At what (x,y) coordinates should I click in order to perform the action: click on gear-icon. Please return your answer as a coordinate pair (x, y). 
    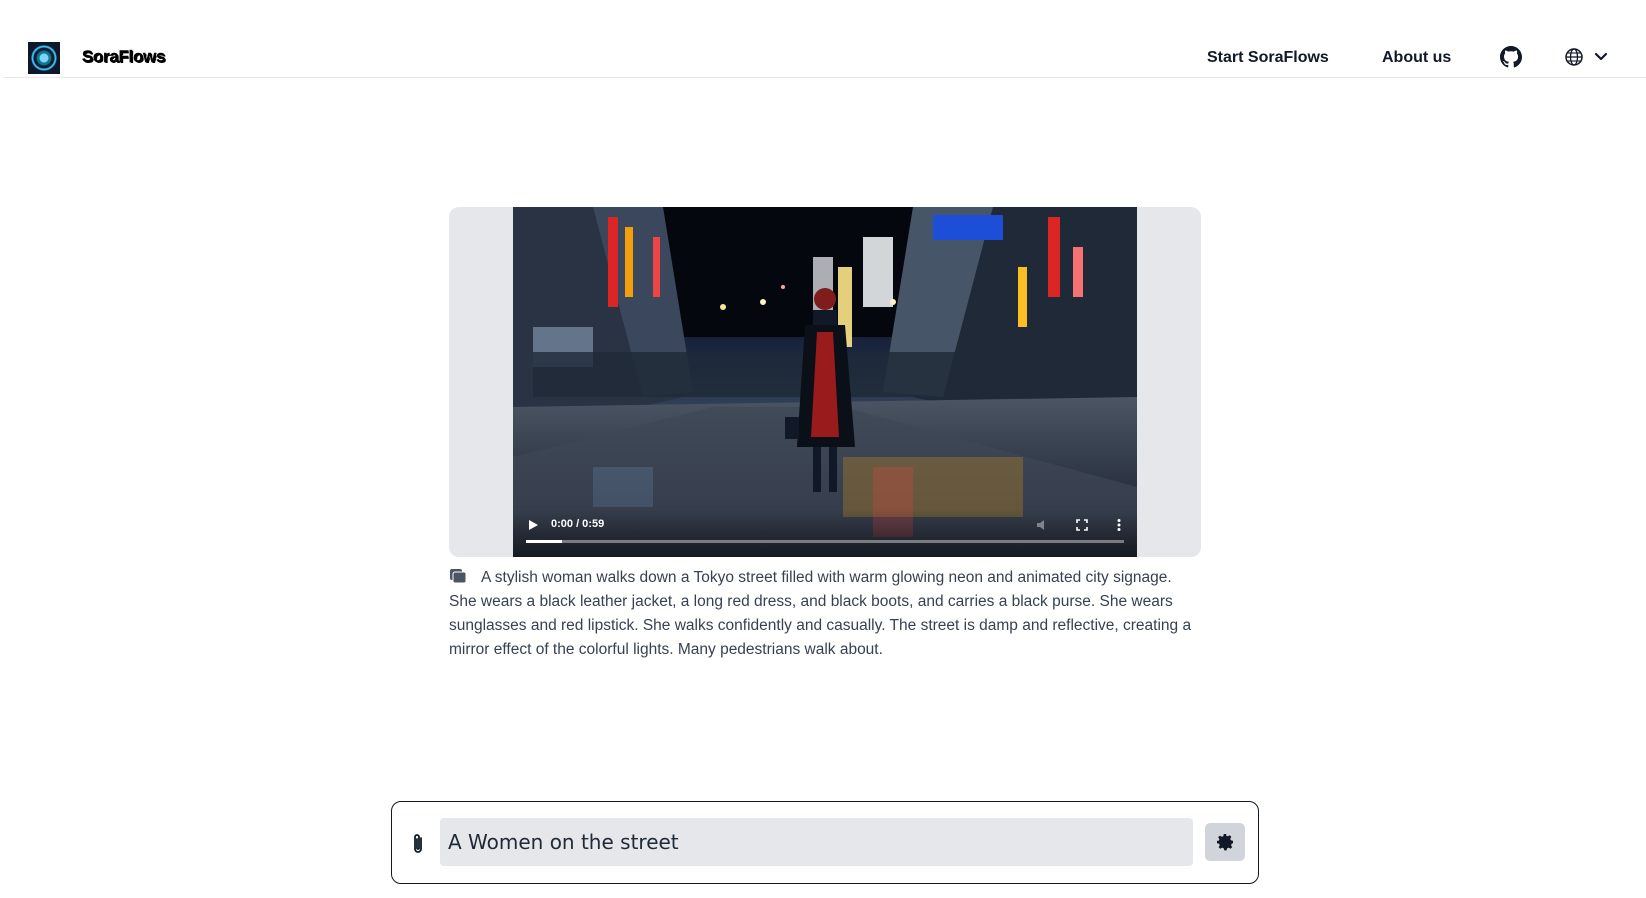
    Looking at the image, I should click on (1225, 842).